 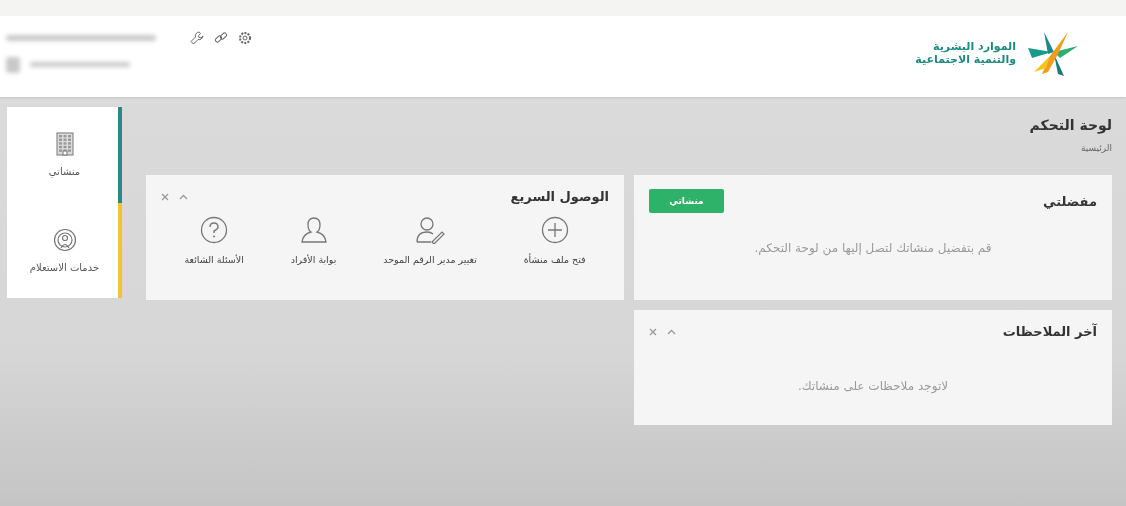 I want to click on plus-circle-icon, so click(x=554, y=230).